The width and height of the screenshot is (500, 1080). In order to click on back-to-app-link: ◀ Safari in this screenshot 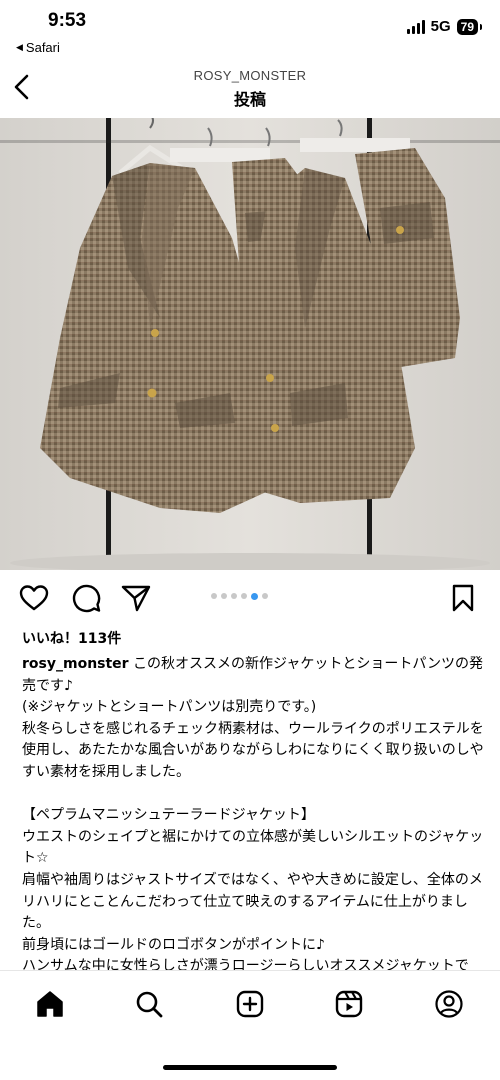, I will do `click(38, 47)`.